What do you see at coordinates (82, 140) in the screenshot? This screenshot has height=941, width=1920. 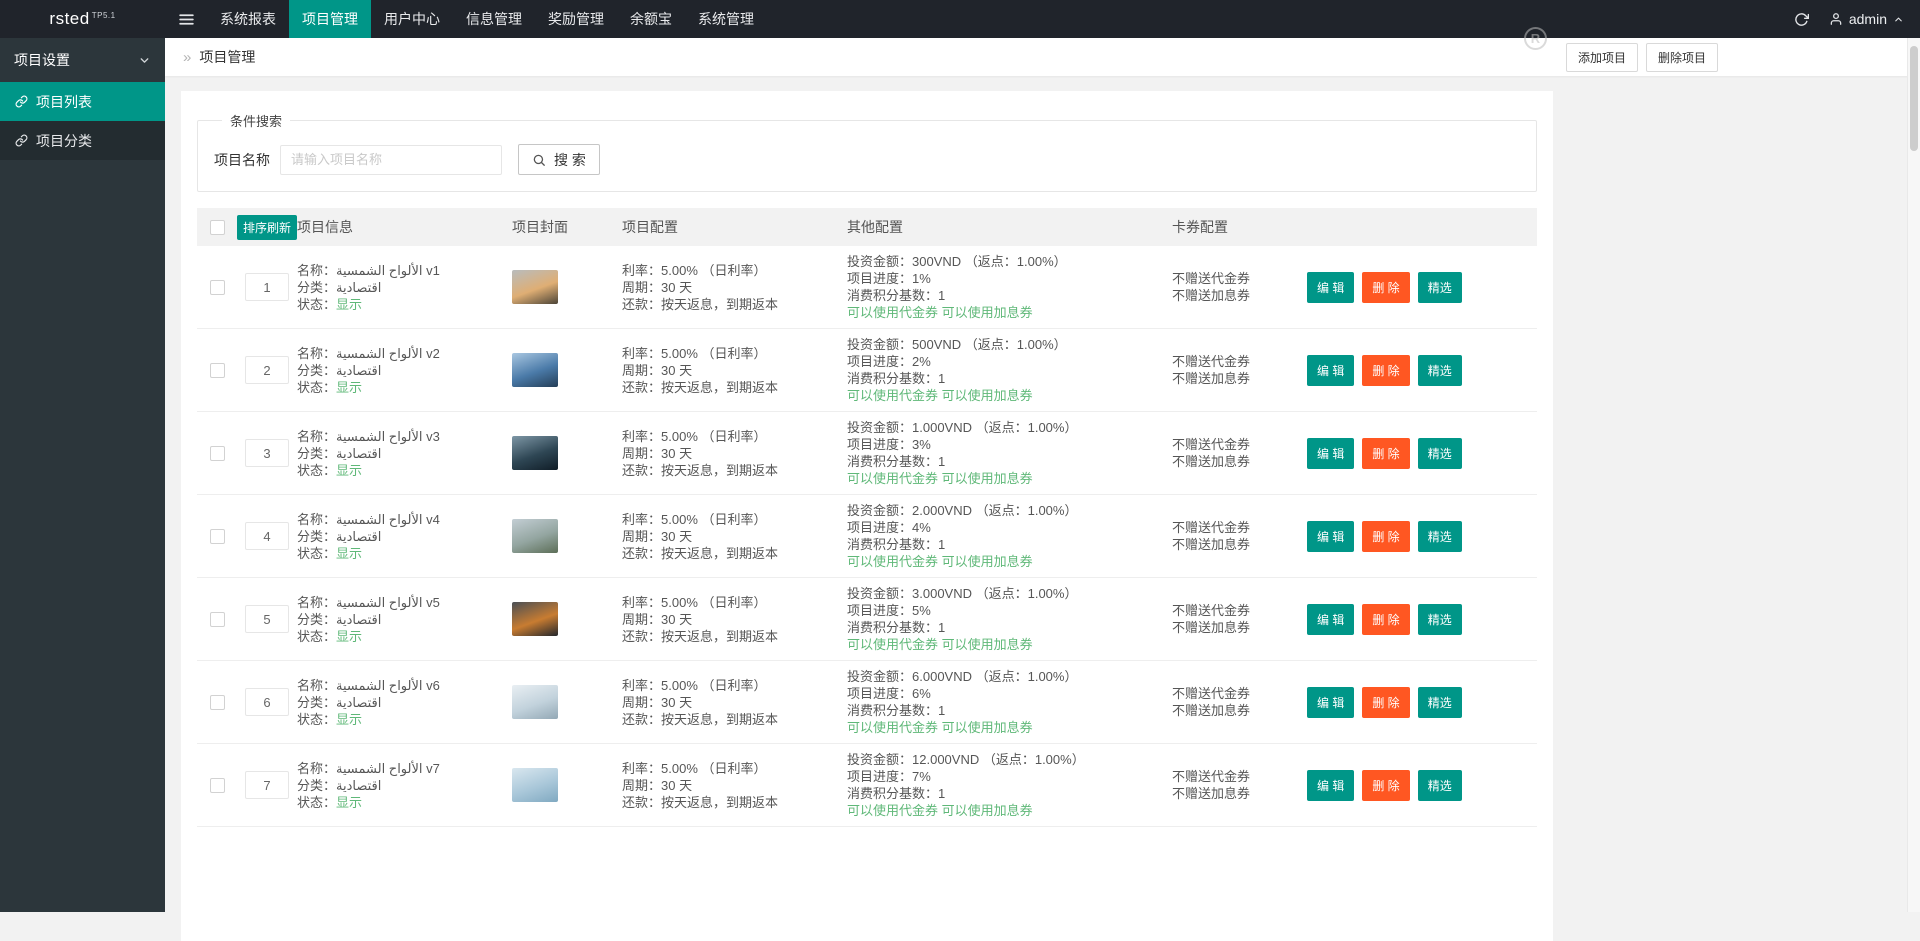 I see `sidebar-item-project-category: 项目分类` at bounding box center [82, 140].